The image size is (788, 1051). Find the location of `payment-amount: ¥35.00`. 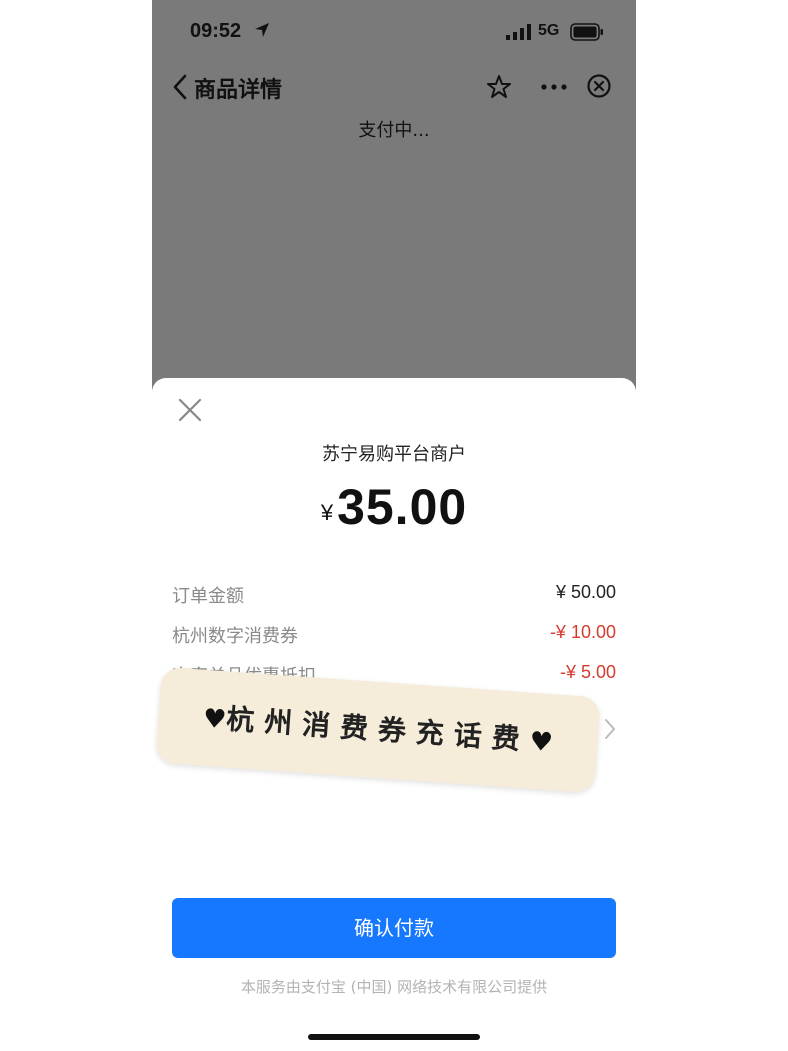

payment-amount: ¥35.00 is located at coordinates (394, 507).